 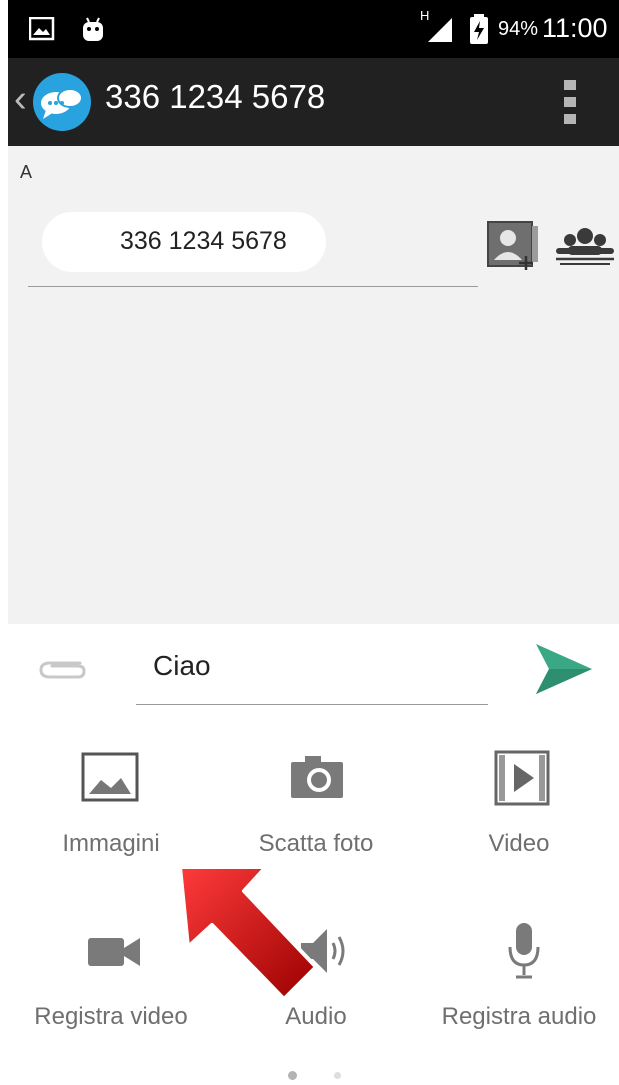 I want to click on attachment-record-audio: Registra audio, so click(x=518, y=979).